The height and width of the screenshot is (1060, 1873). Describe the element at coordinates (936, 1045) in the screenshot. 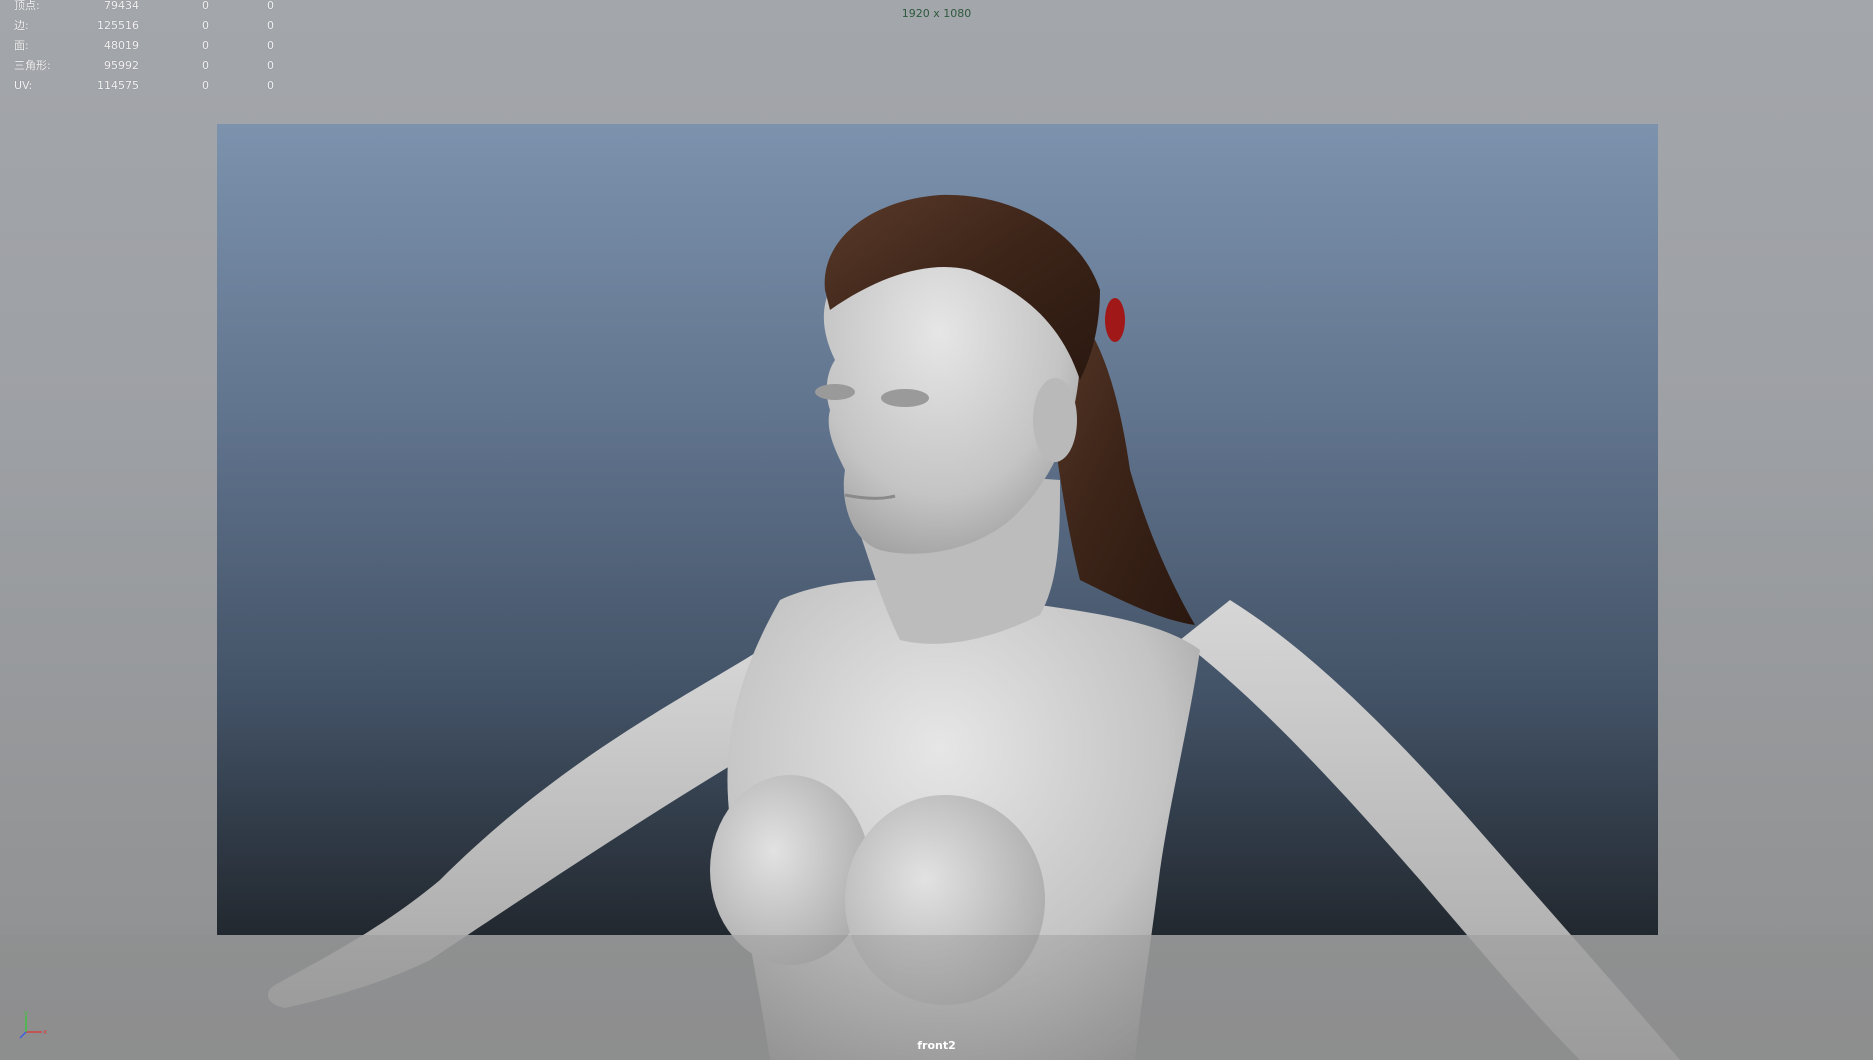

I see `camera-name-label: front2` at that location.